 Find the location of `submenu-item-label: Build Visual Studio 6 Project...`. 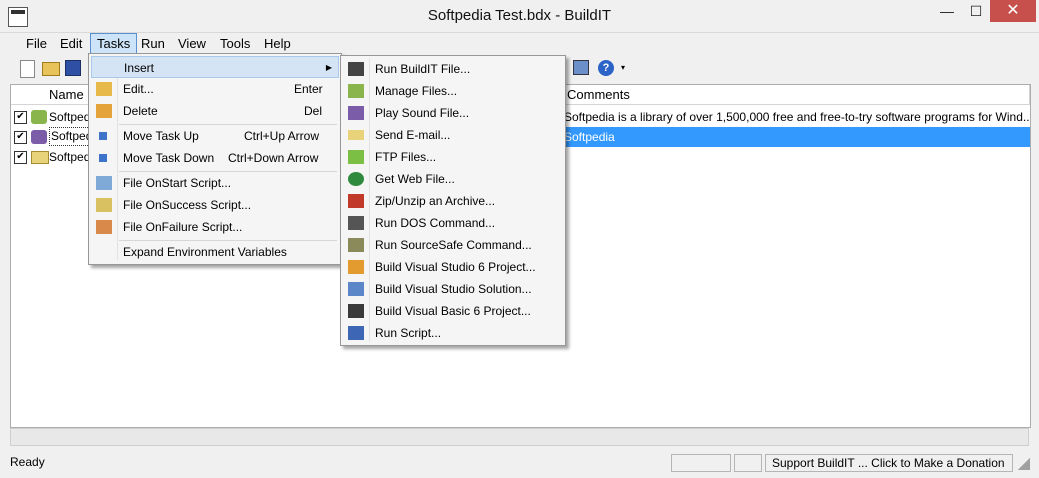

submenu-item-label: Build Visual Studio 6 Project... is located at coordinates (455, 267).